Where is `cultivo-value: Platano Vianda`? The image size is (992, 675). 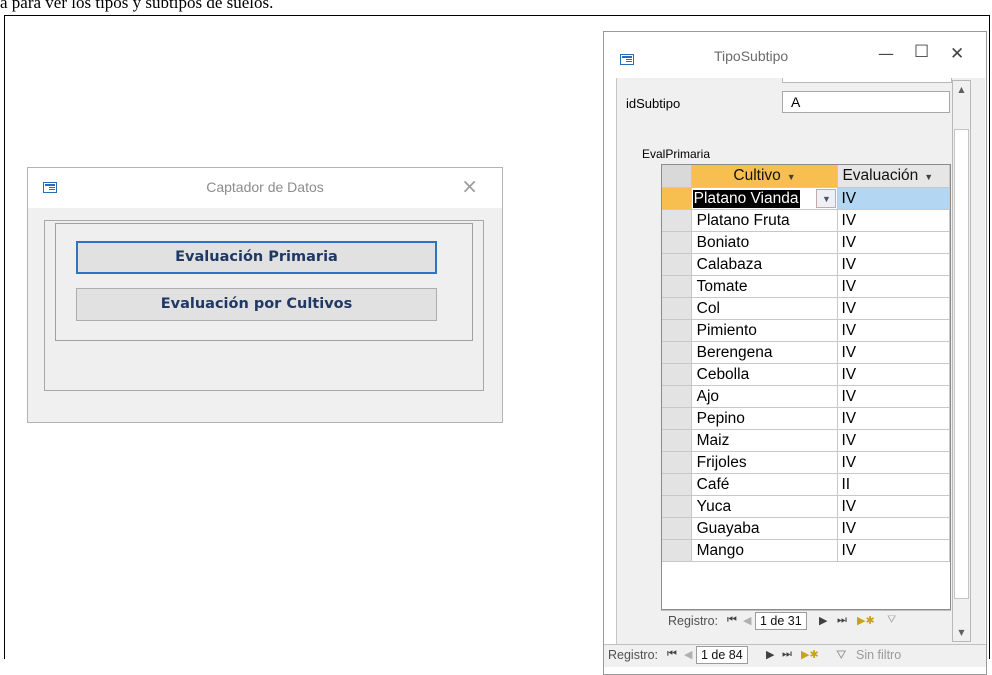
cultivo-value: Platano Vianda is located at coordinates (746, 198).